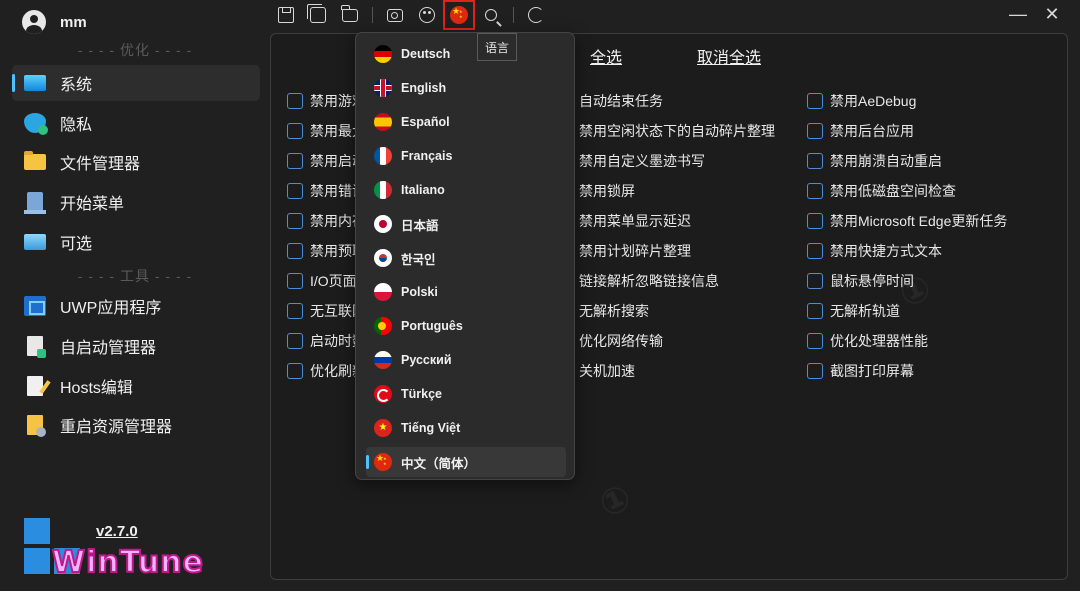 This screenshot has height=591, width=1080. I want to click on sidebar-item-start-menu: 开始菜单, so click(136, 202).